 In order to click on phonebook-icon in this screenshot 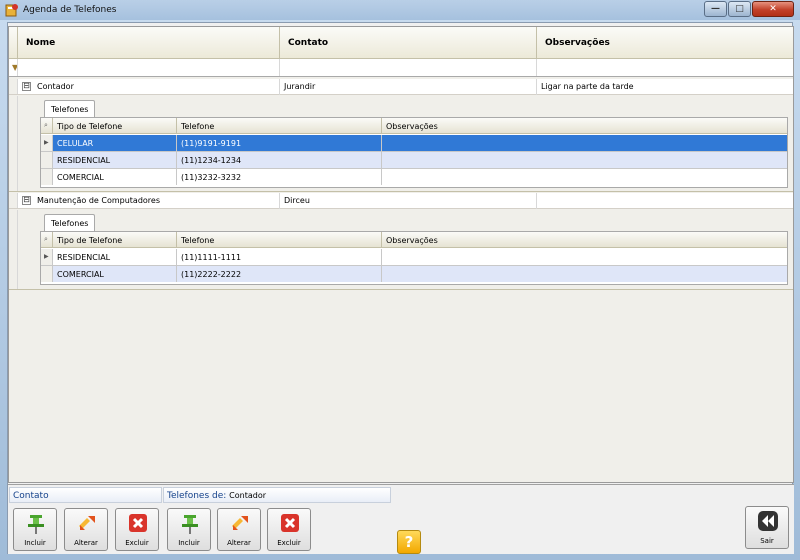, I will do `click(11, 10)`.